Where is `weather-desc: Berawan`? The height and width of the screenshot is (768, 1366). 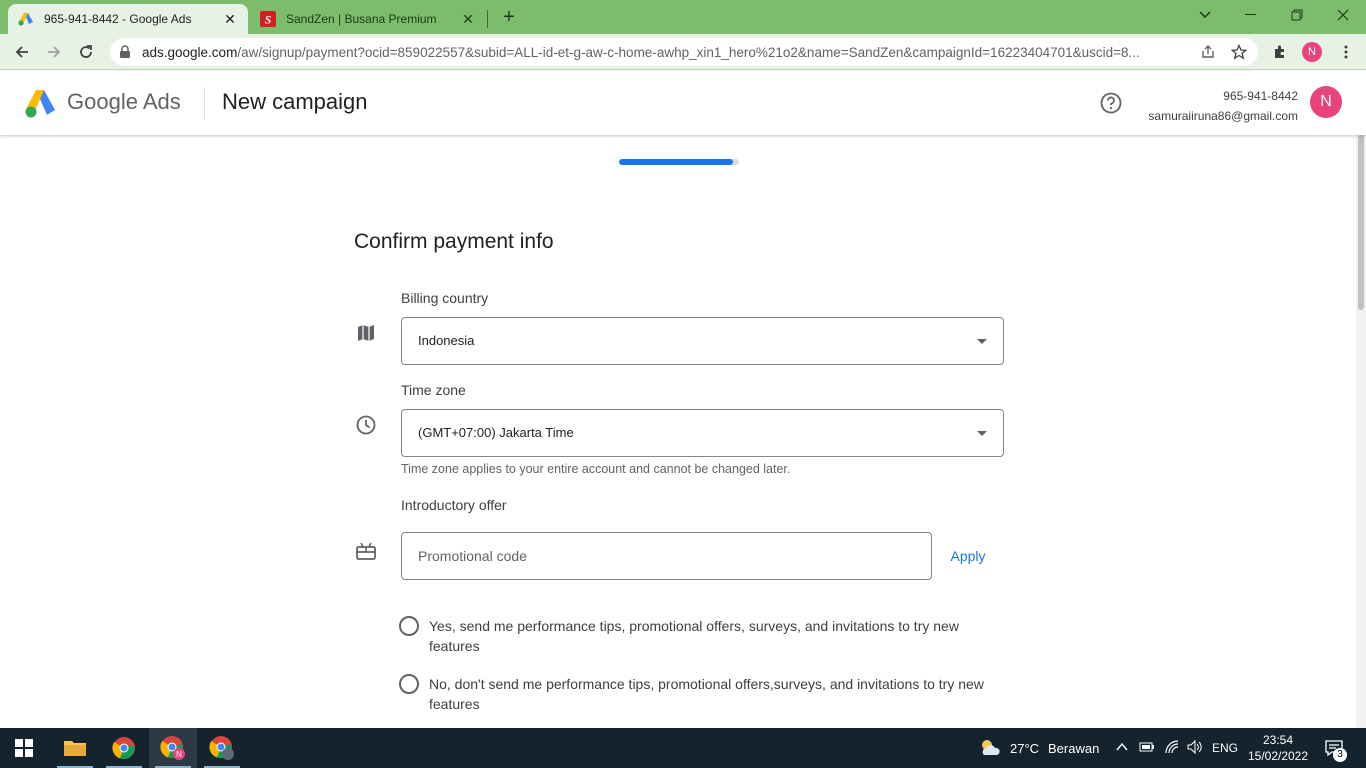
weather-desc: Berawan is located at coordinates (1073, 748).